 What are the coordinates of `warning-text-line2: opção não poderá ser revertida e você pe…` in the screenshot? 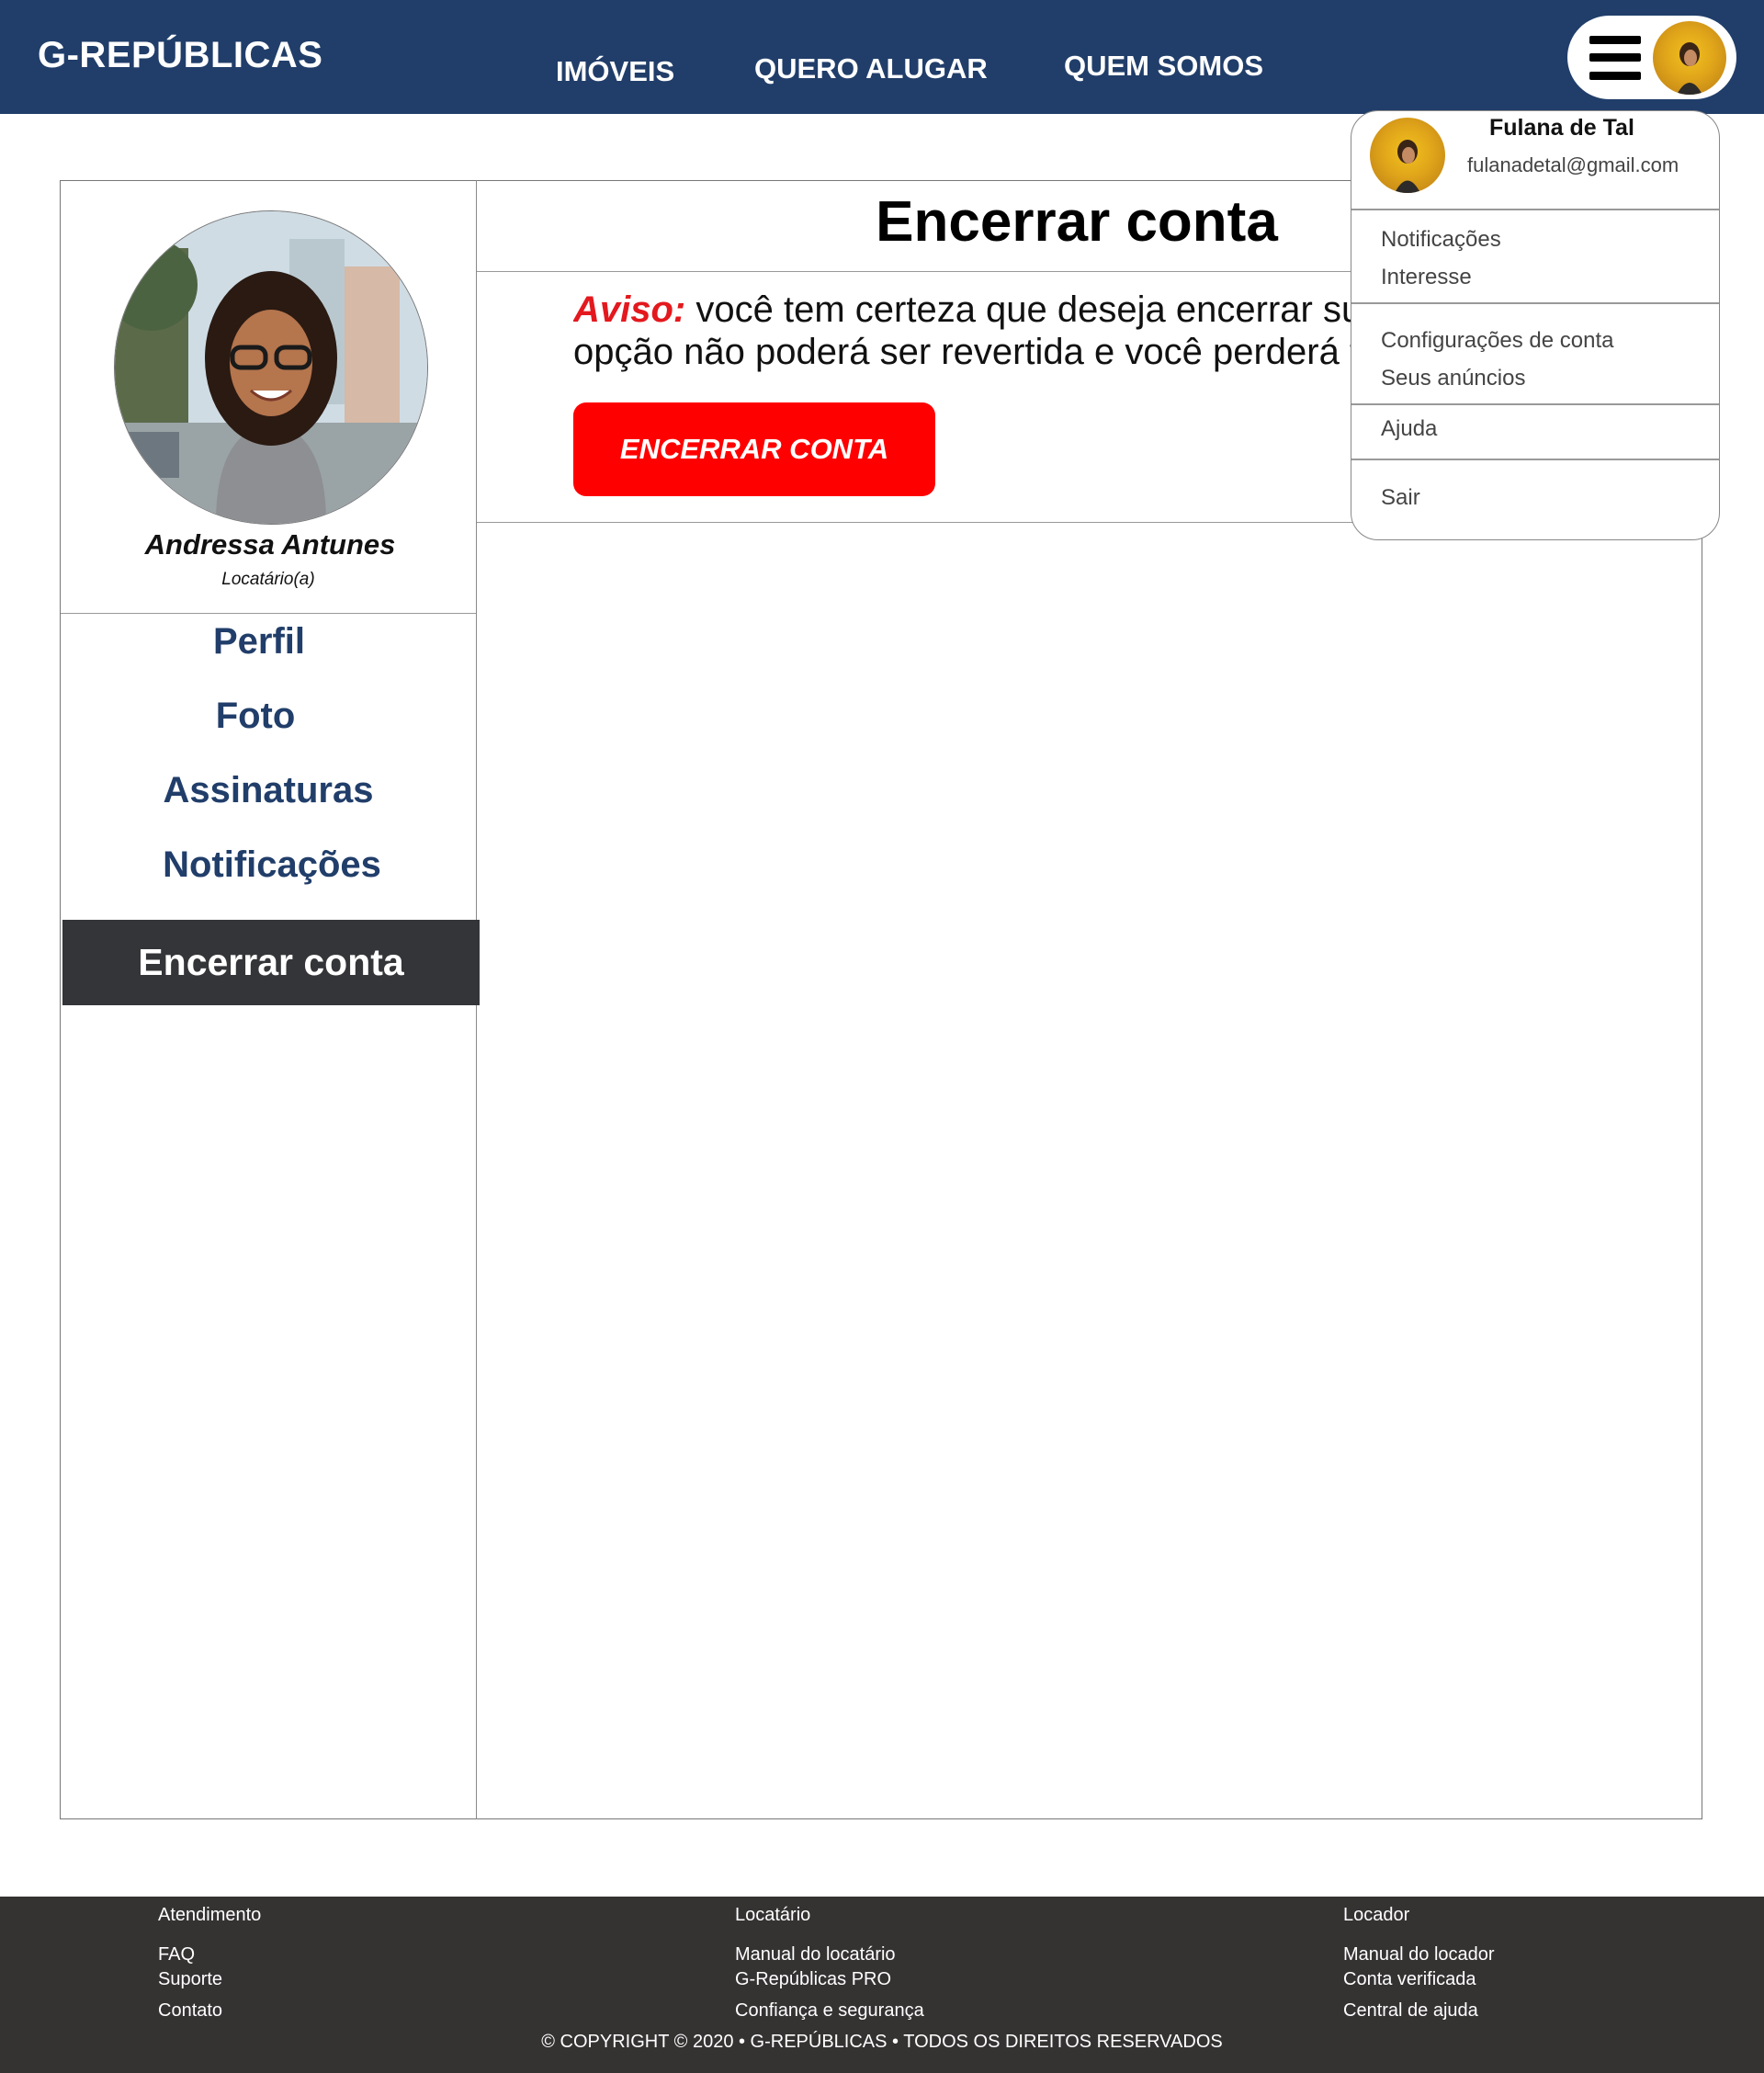 It's located at (968, 352).